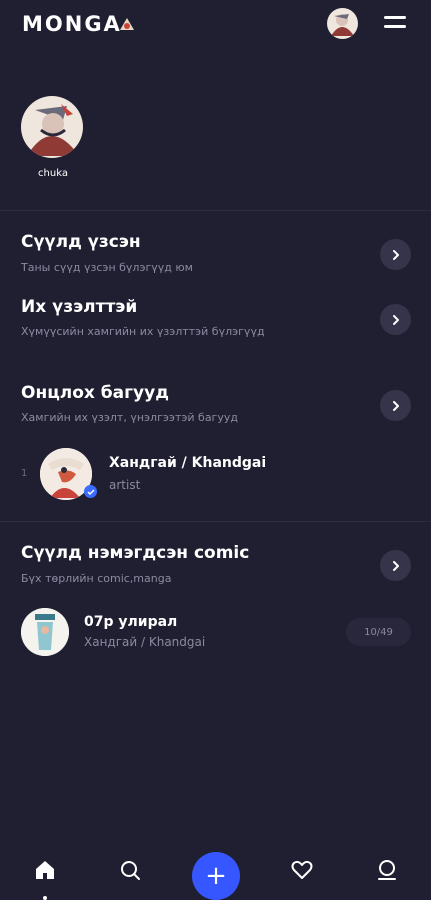 The width and height of the screenshot is (431, 900). What do you see at coordinates (378, 632) in the screenshot?
I see `comic-progress-badge: 10/49` at bounding box center [378, 632].